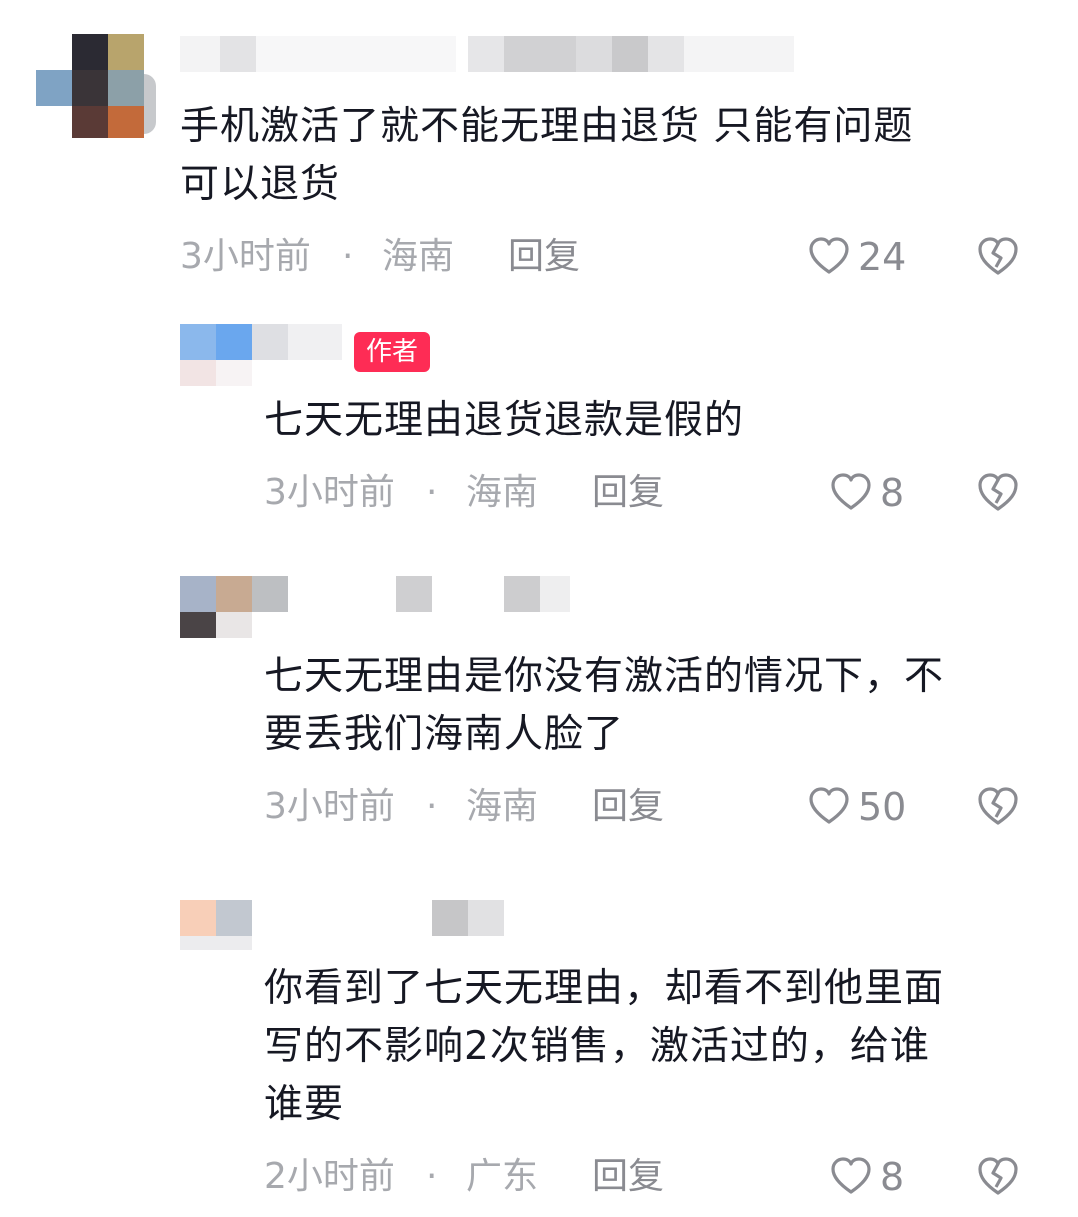 This screenshot has width=1078, height=1217. What do you see at coordinates (882, 257) in the screenshot?
I see `like-count: 24` at bounding box center [882, 257].